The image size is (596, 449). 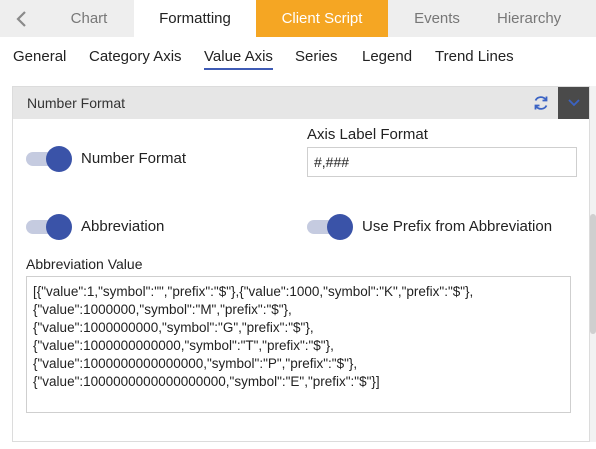 What do you see at coordinates (322, 18) in the screenshot?
I see `tab-client-script: Client Script` at bounding box center [322, 18].